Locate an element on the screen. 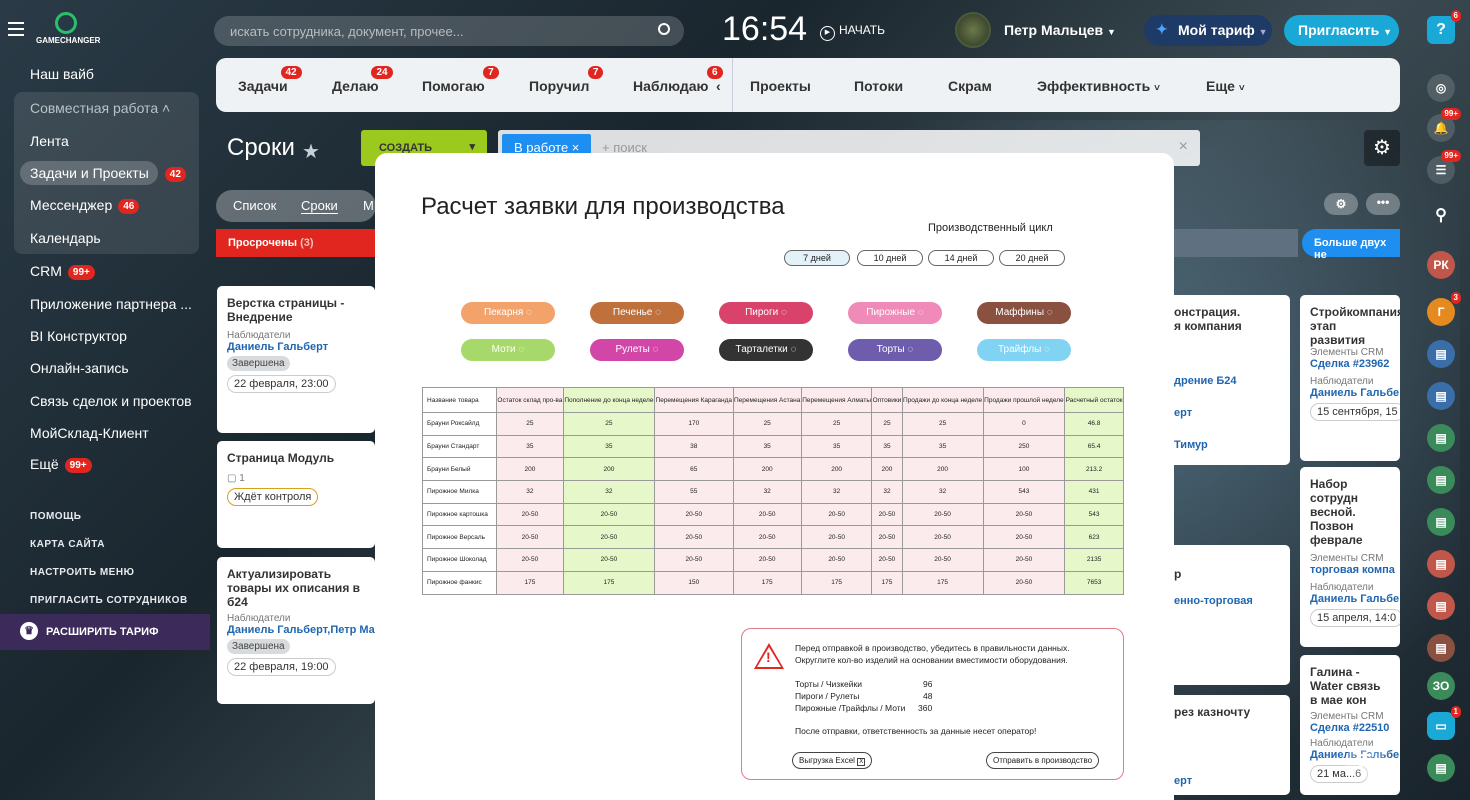  table-cell: 623 is located at coordinates (1094, 537).